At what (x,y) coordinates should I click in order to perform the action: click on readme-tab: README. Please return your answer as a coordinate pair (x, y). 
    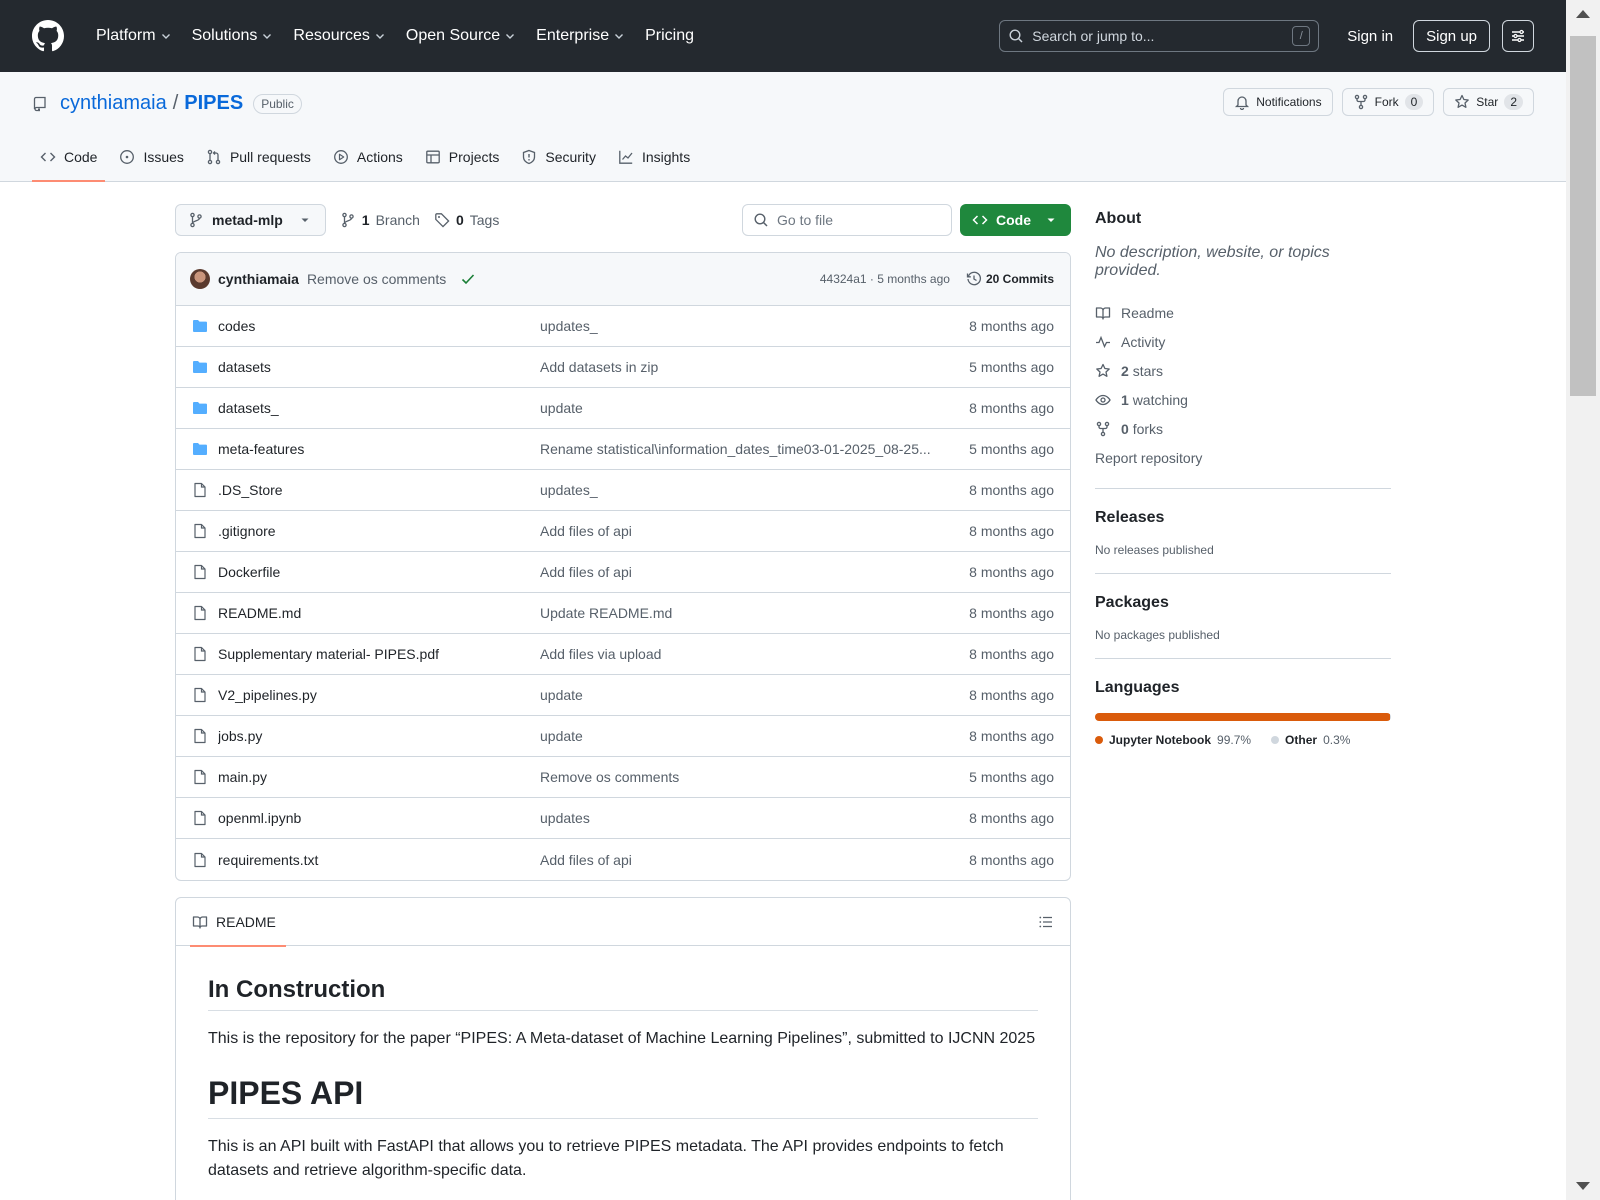
    Looking at the image, I should click on (238, 922).